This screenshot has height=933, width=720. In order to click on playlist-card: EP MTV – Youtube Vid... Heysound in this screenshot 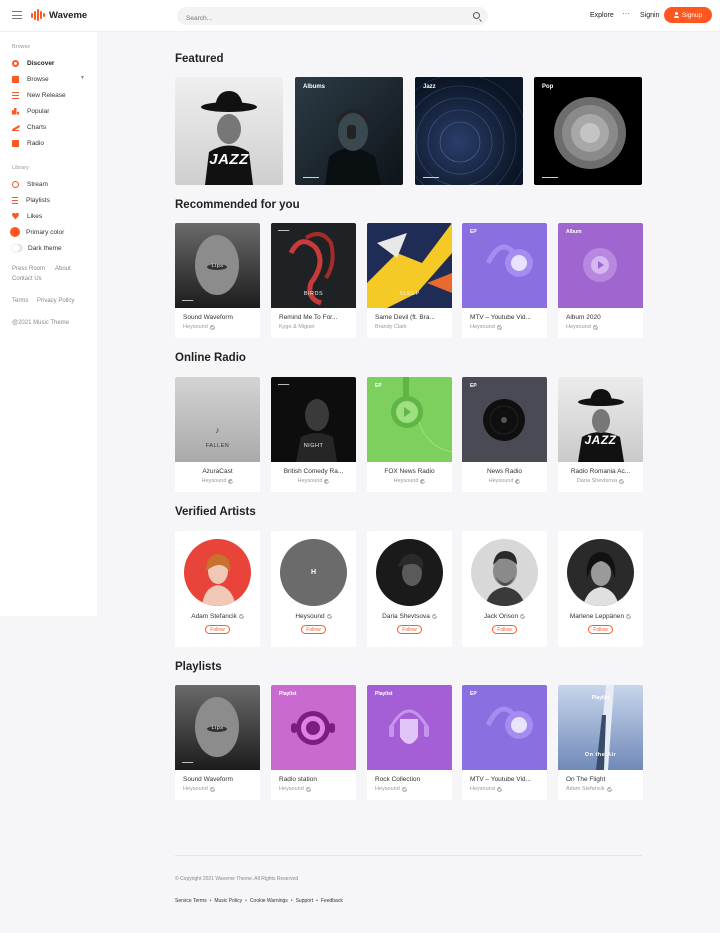, I will do `click(504, 742)`.